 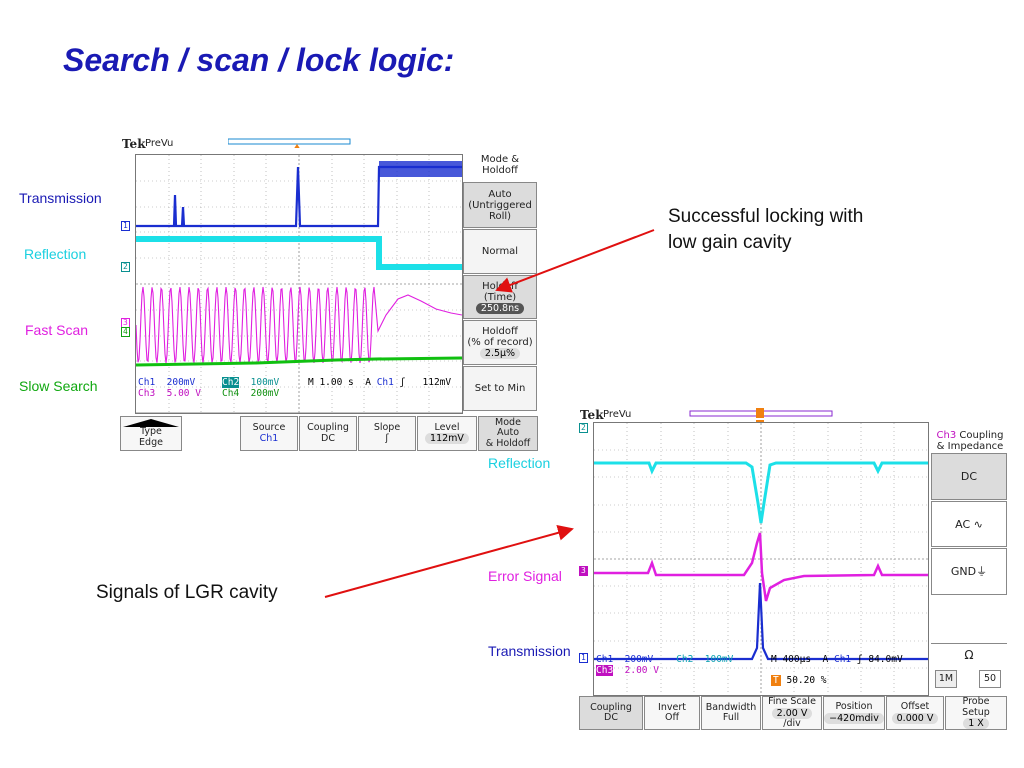 What do you see at coordinates (583, 658) in the screenshot?
I see `ch1-marker-2: 1` at bounding box center [583, 658].